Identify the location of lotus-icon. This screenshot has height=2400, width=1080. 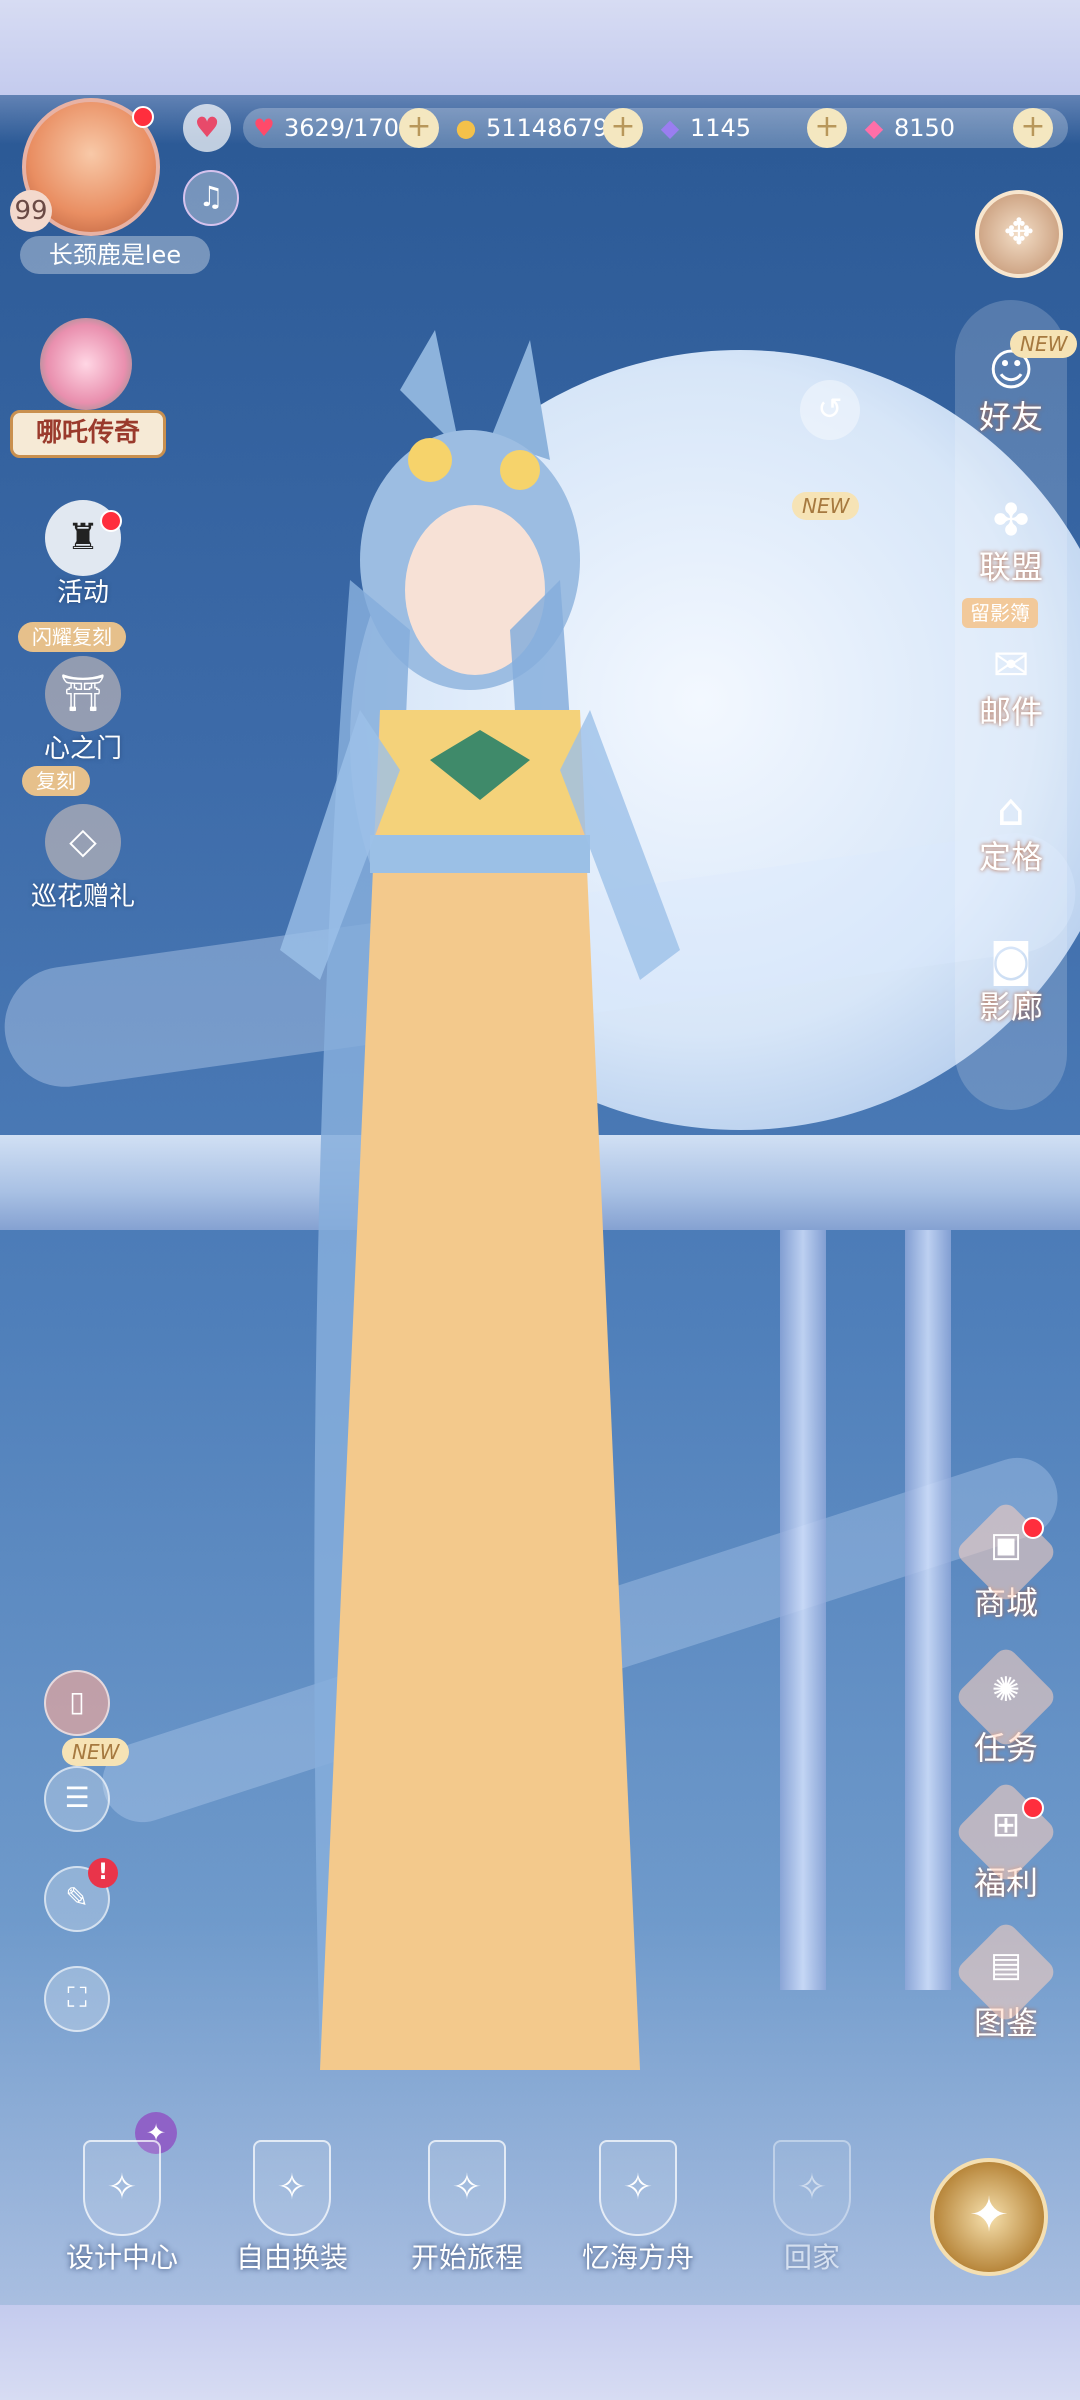
(86, 364).